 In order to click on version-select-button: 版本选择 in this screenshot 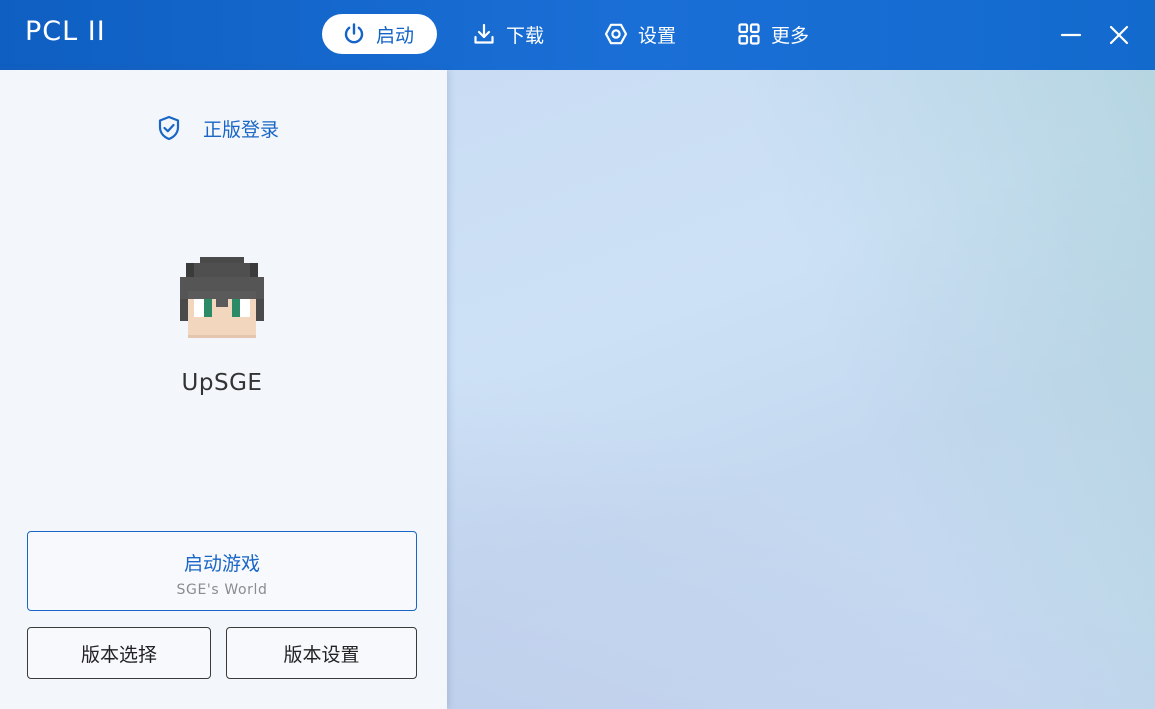, I will do `click(119, 653)`.